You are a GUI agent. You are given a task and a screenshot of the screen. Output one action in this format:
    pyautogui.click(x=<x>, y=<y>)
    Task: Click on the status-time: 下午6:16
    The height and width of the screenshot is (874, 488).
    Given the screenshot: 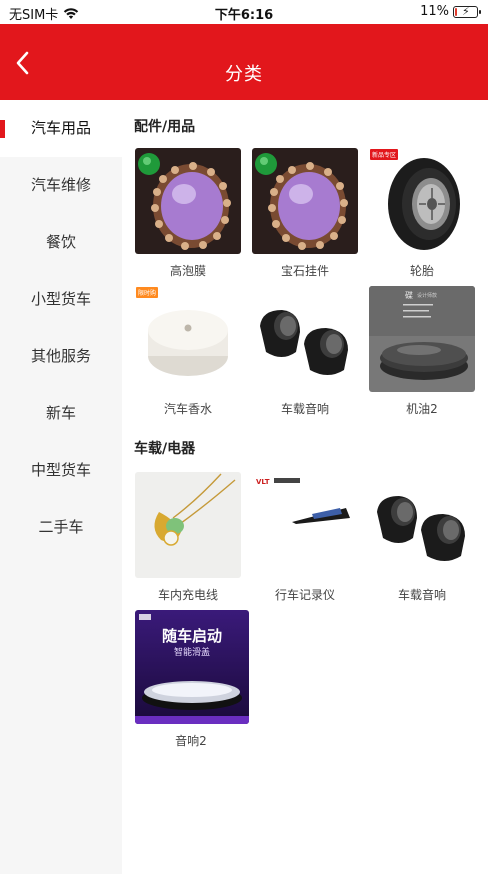 What is the action you would take?
    pyautogui.click(x=244, y=15)
    